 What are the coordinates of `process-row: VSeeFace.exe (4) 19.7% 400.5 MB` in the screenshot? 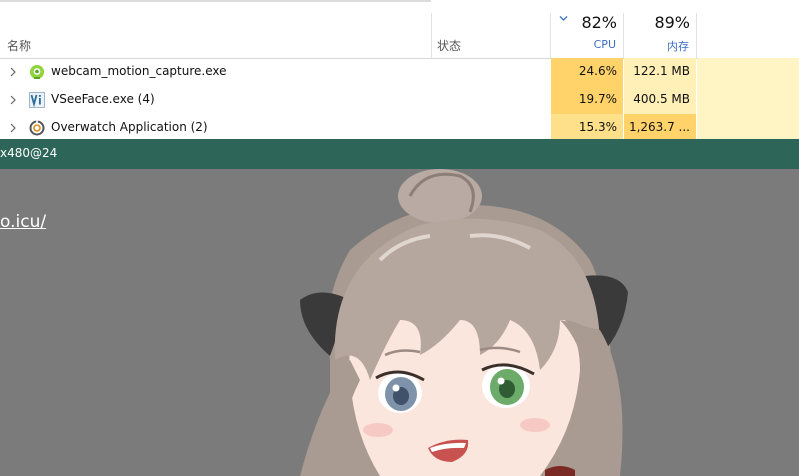 It's located at (399, 100).